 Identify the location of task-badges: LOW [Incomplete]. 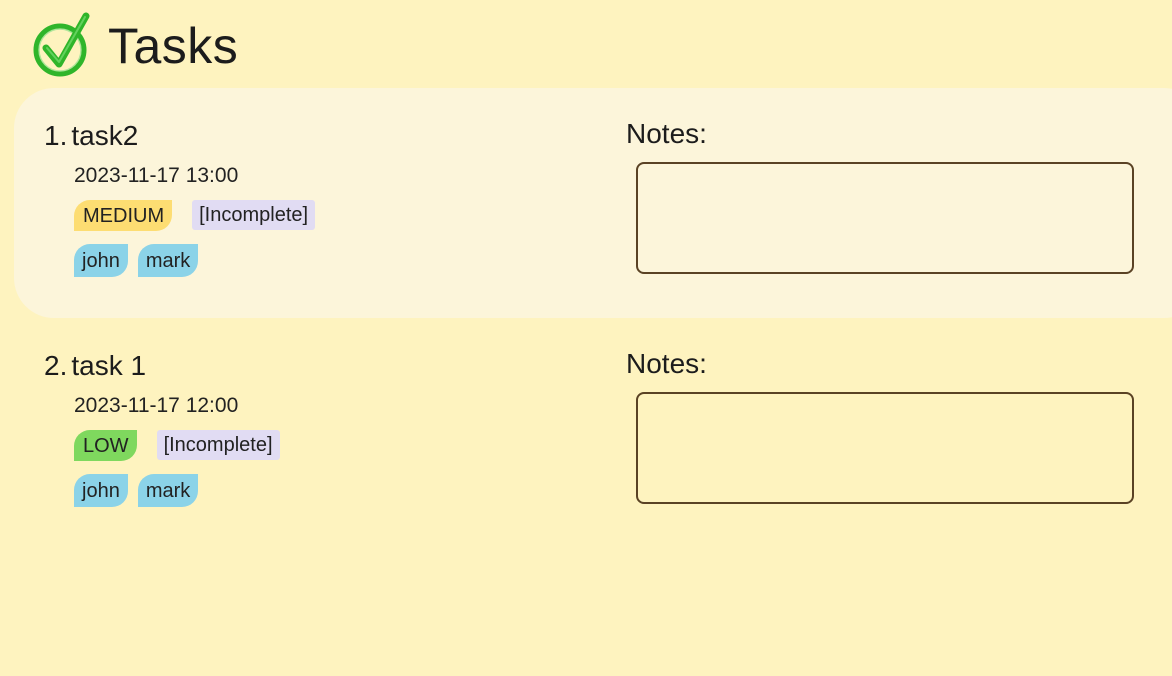
(339, 445).